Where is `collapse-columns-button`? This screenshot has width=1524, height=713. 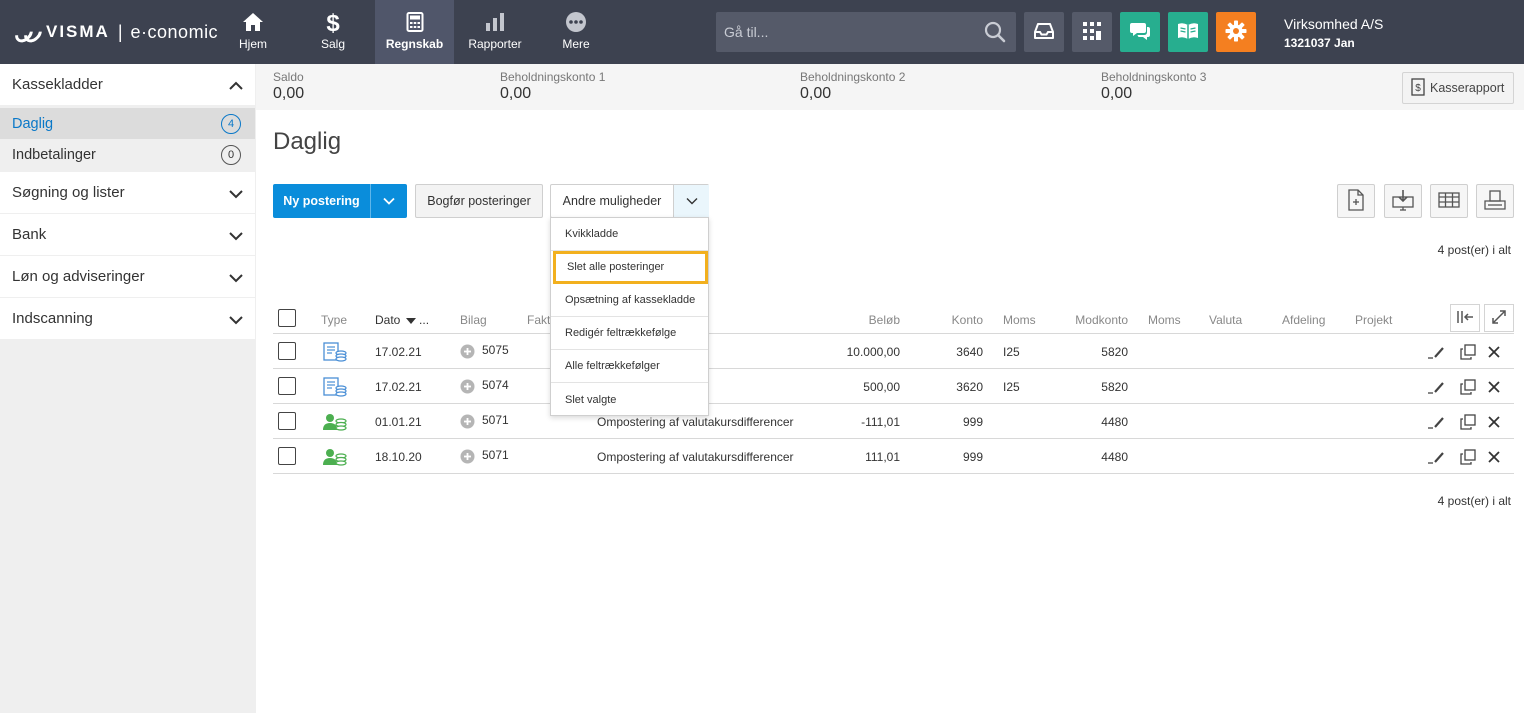
collapse-columns-button is located at coordinates (1465, 318).